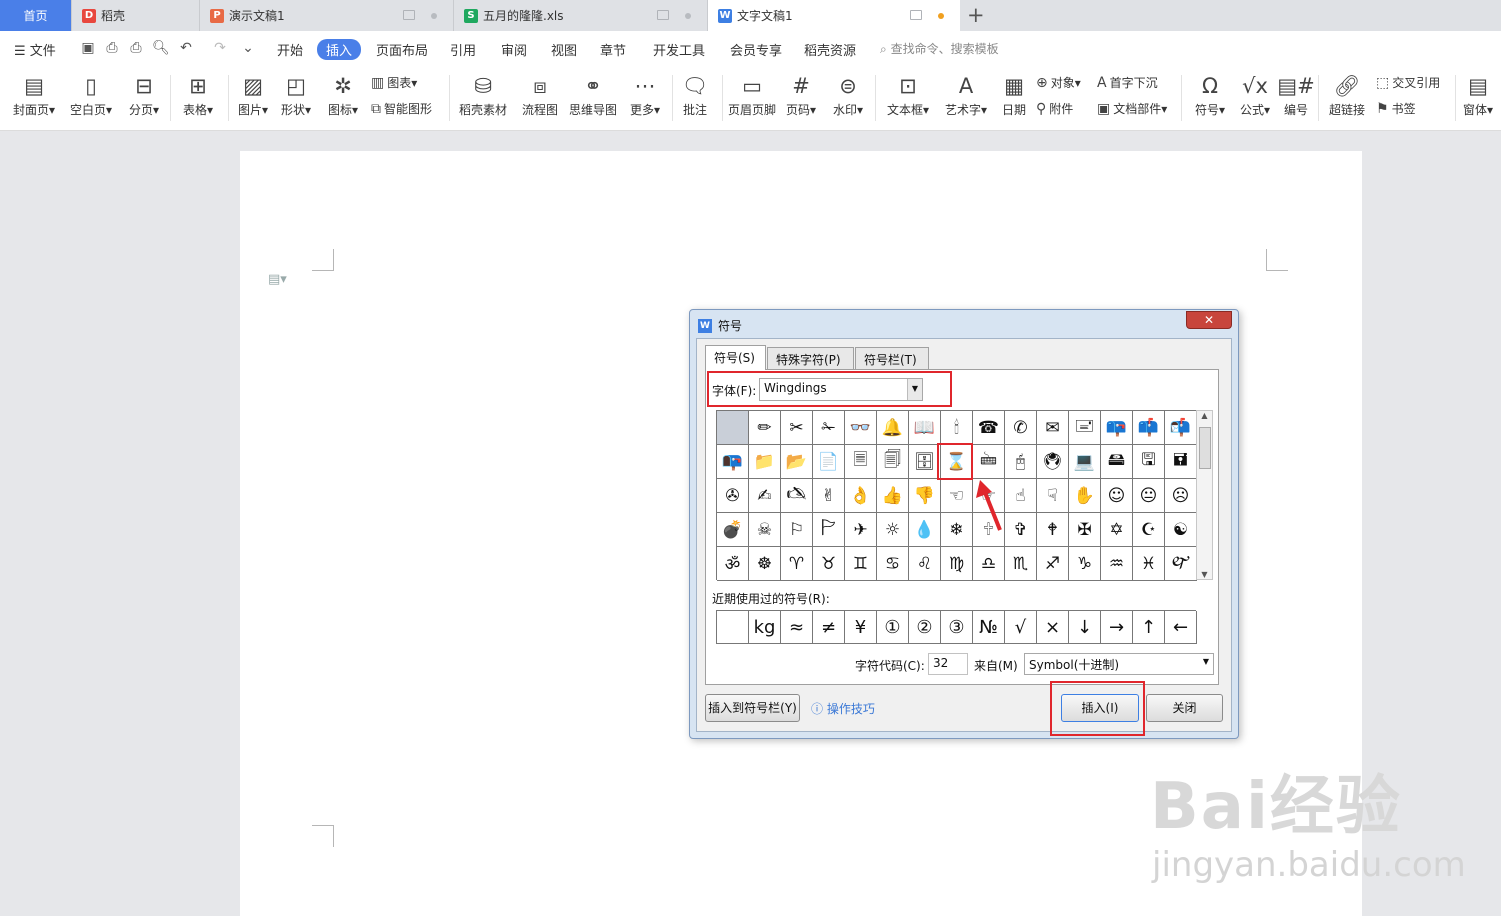 This screenshot has height=916, width=1501. Describe the element at coordinates (1181, 530) in the screenshot. I see `symbol-cell: ☯` at that location.